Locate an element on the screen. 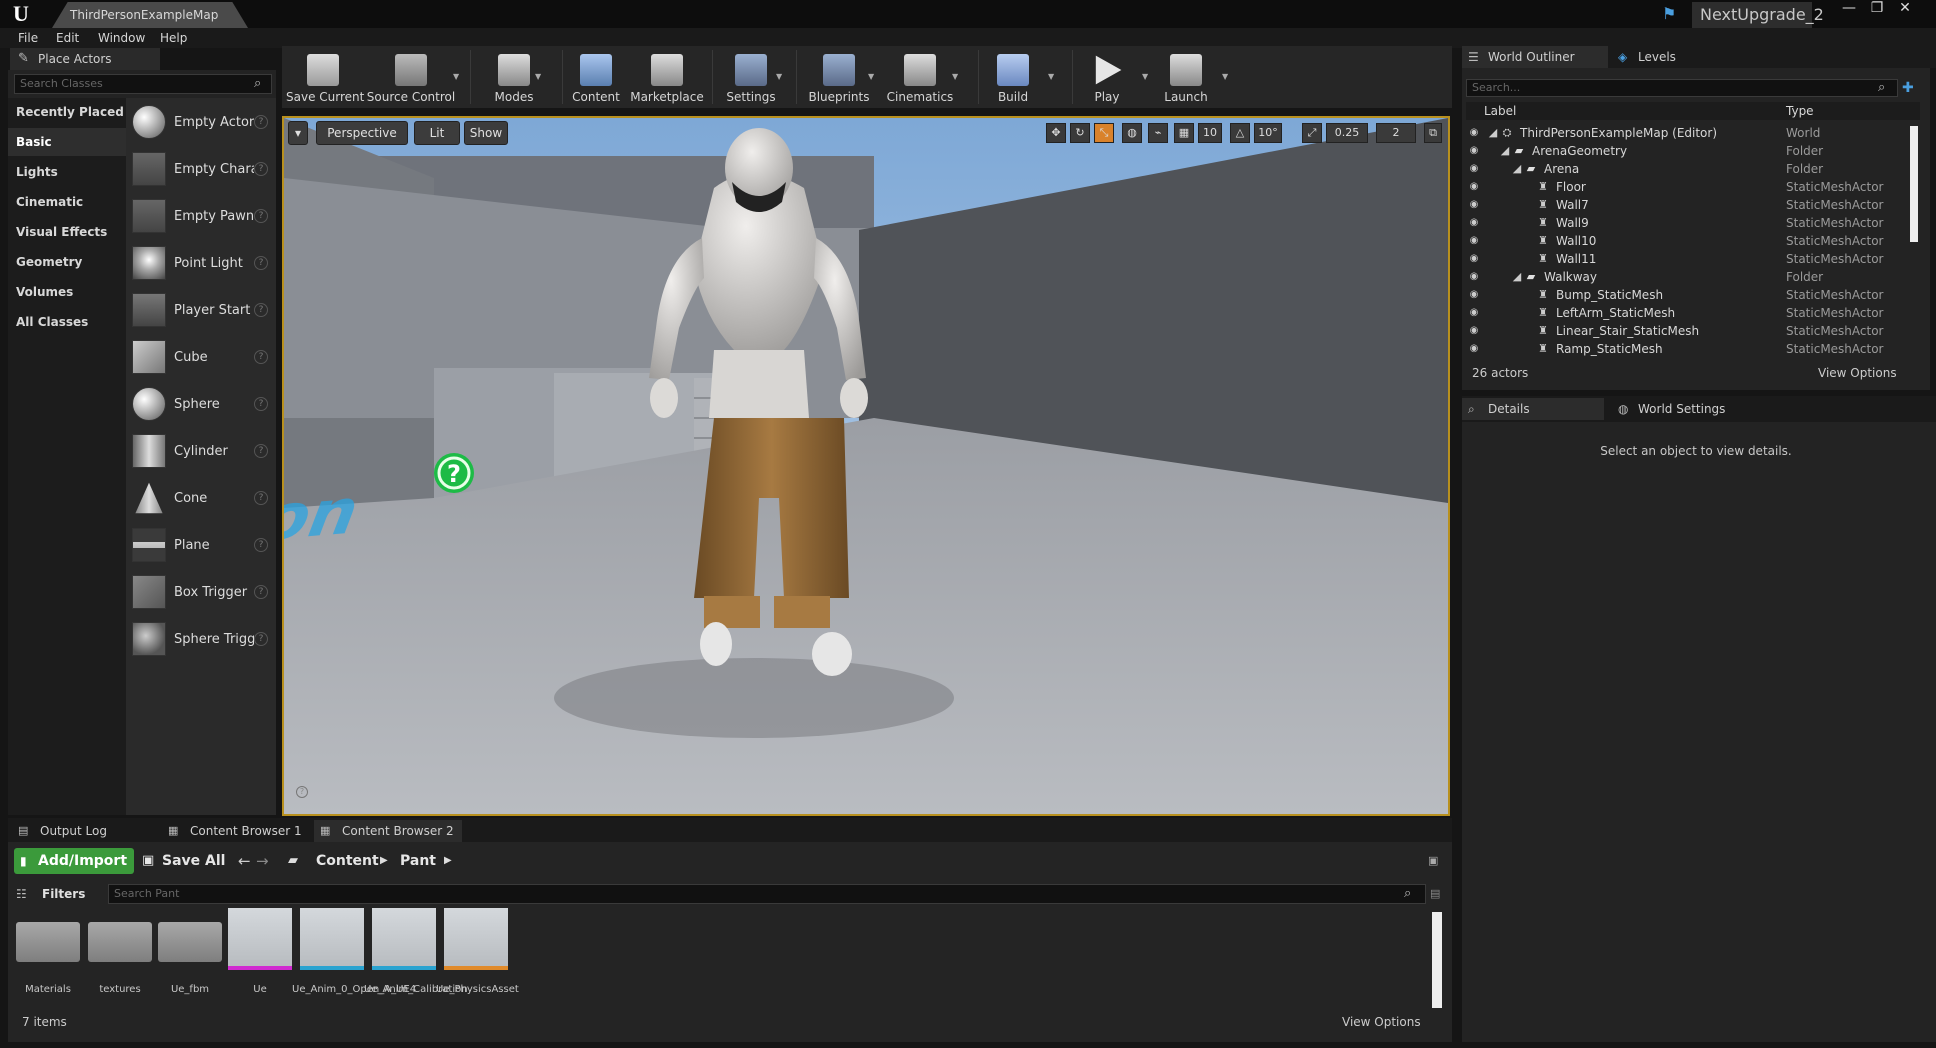 Image resolution: width=1936 pixels, height=1048 pixels. tab-world-settings: World Settings is located at coordinates (1685, 409).